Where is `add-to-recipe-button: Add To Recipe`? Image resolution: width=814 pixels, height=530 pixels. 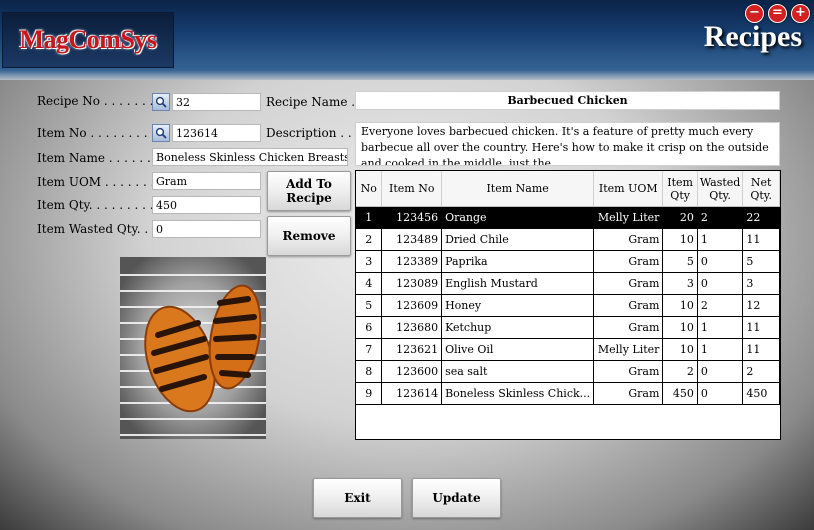 add-to-recipe-button: Add To Recipe is located at coordinates (309, 191).